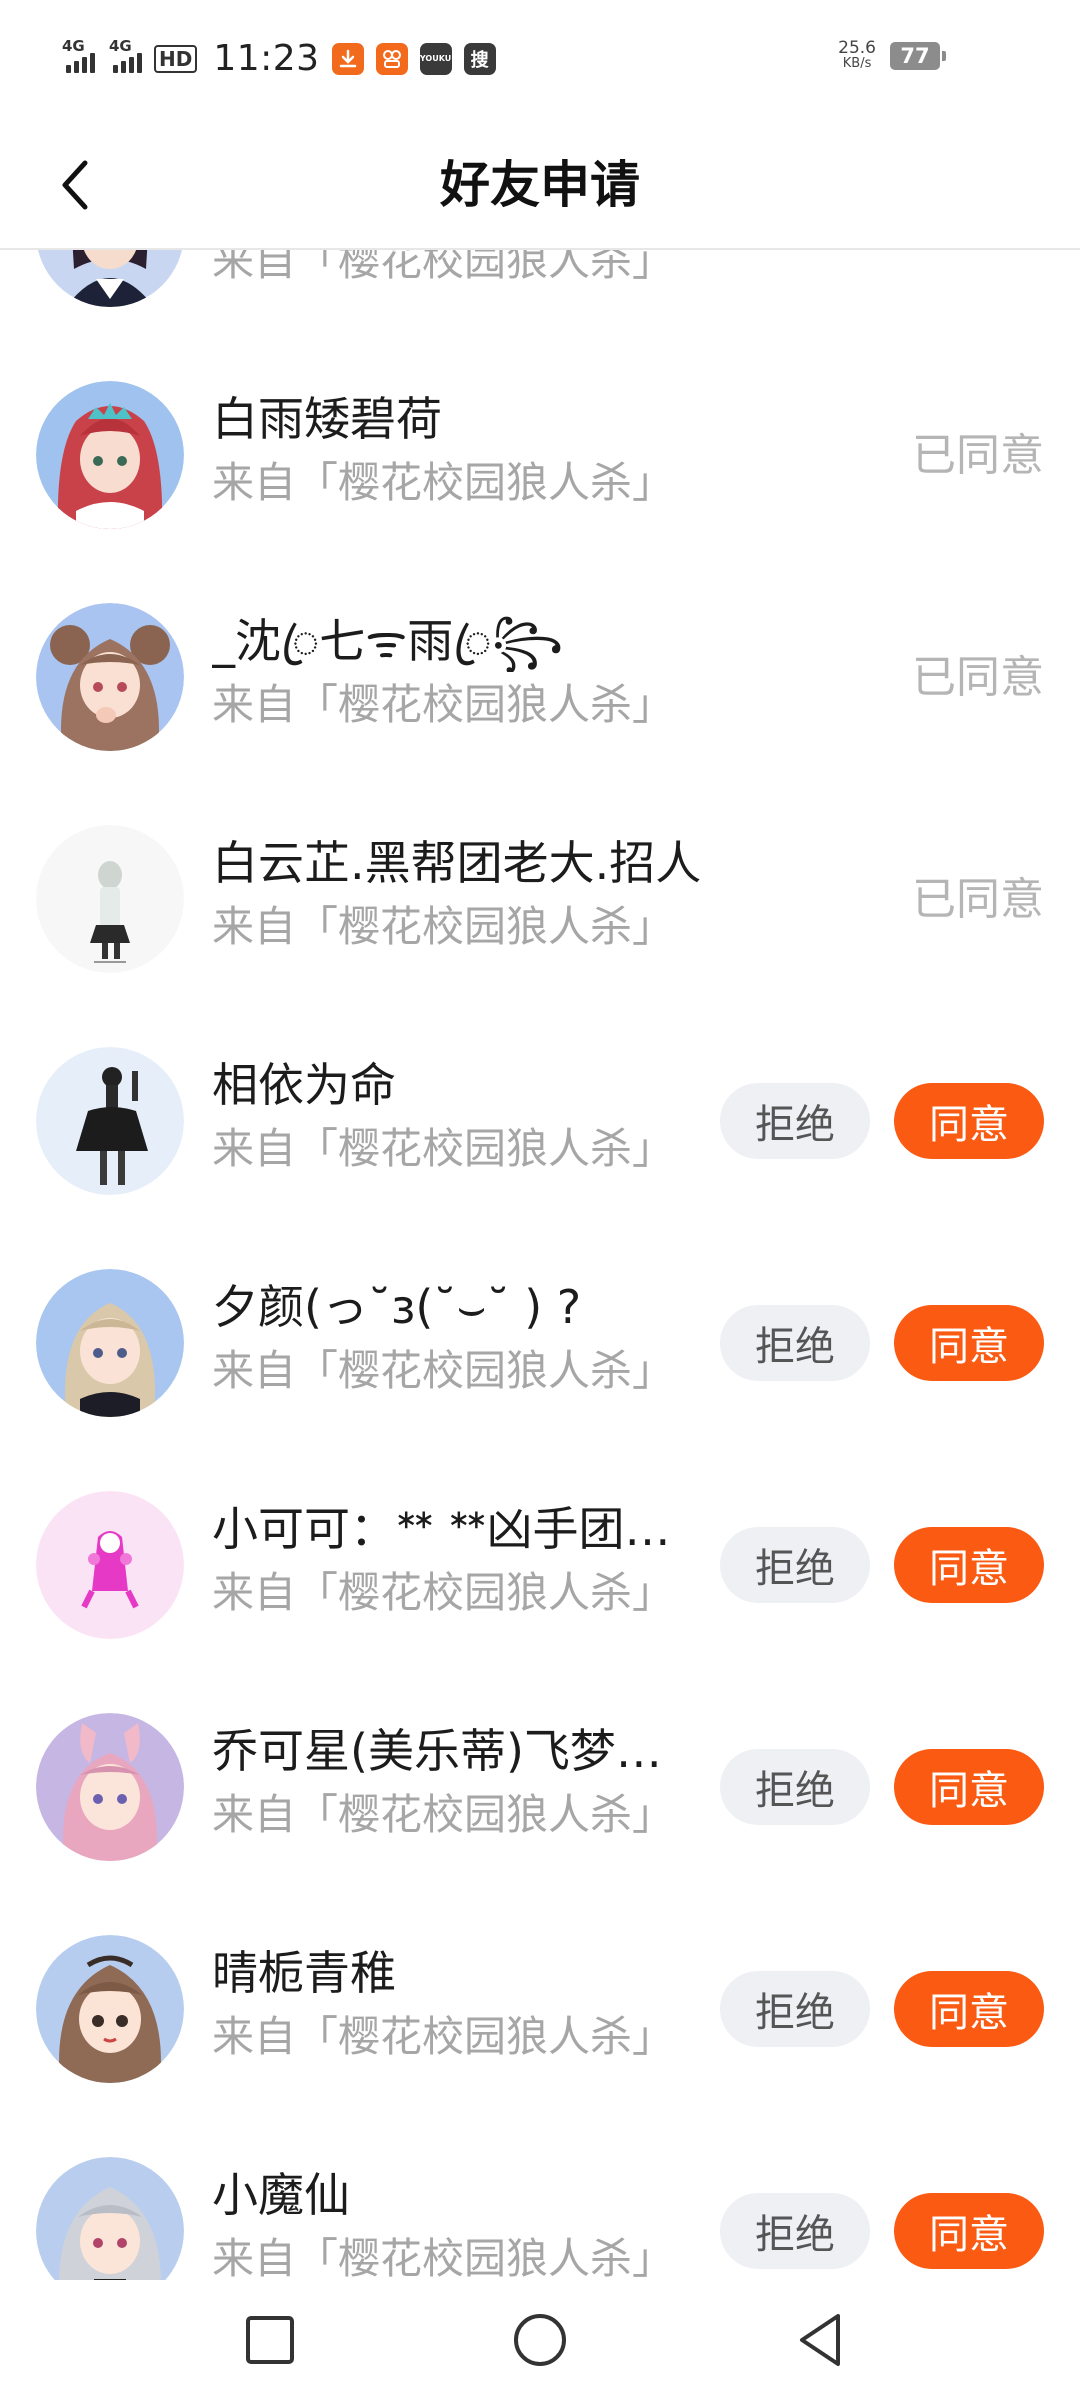 The height and width of the screenshot is (2400, 1080). I want to click on signal-2-icon: 4G, so click(124, 55).